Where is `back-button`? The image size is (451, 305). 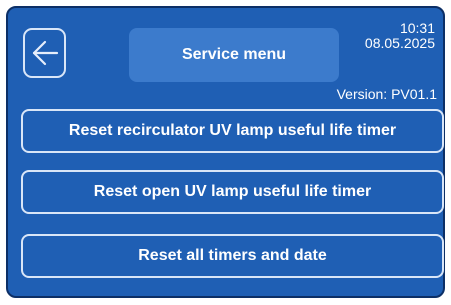
back-button is located at coordinates (44, 53).